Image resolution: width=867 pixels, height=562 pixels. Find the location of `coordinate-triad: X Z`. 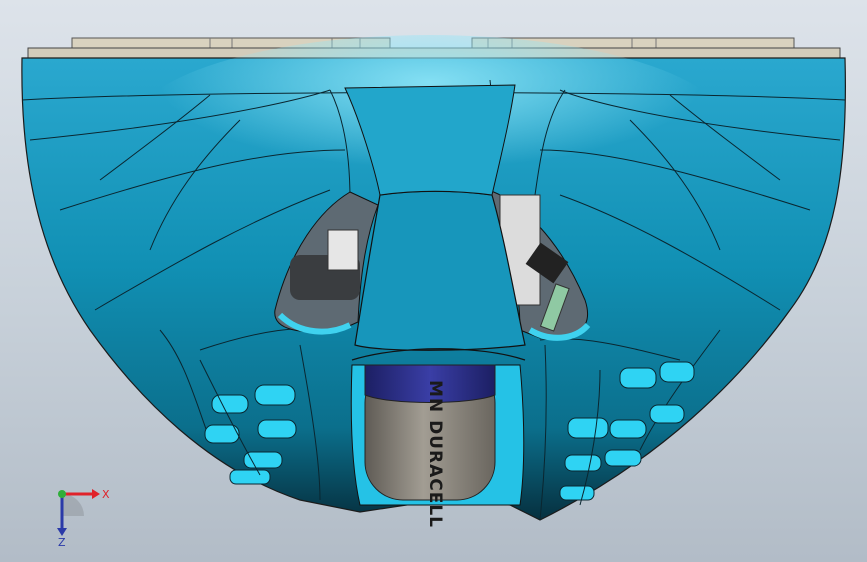

coordinate-triad: X Z is located at coordinates (83, 518).